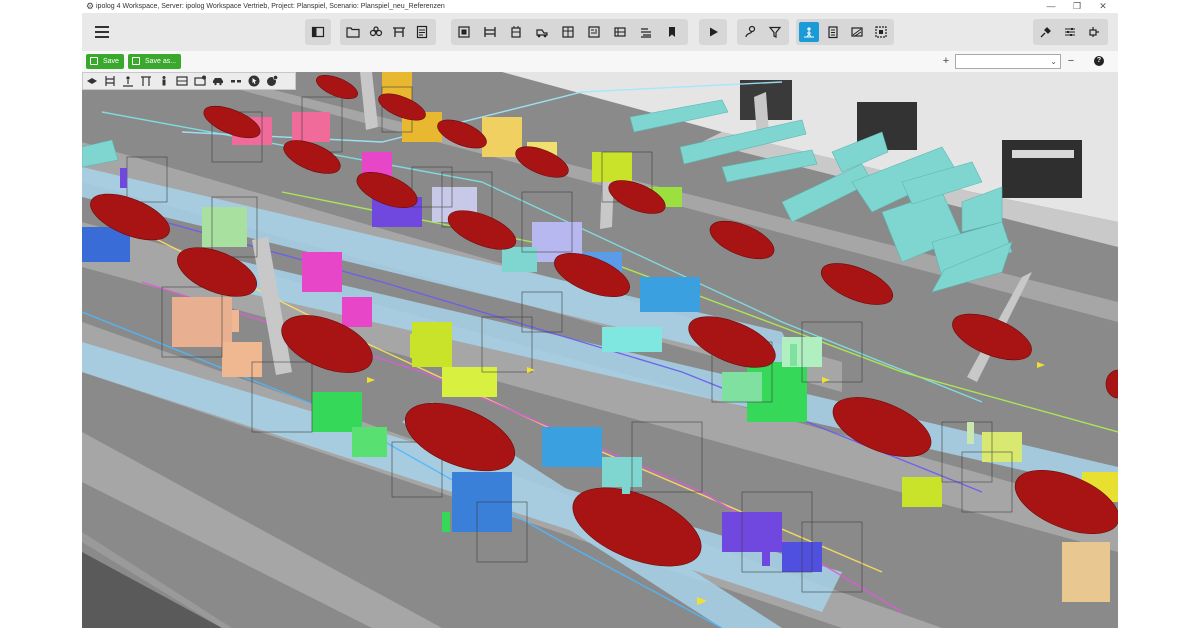 This screenshot has width=1200, height=628. What do you see at coordinates (388, 32) in the screenshot?
I see `toolbar-group-file` at bounding box center [388, 32].